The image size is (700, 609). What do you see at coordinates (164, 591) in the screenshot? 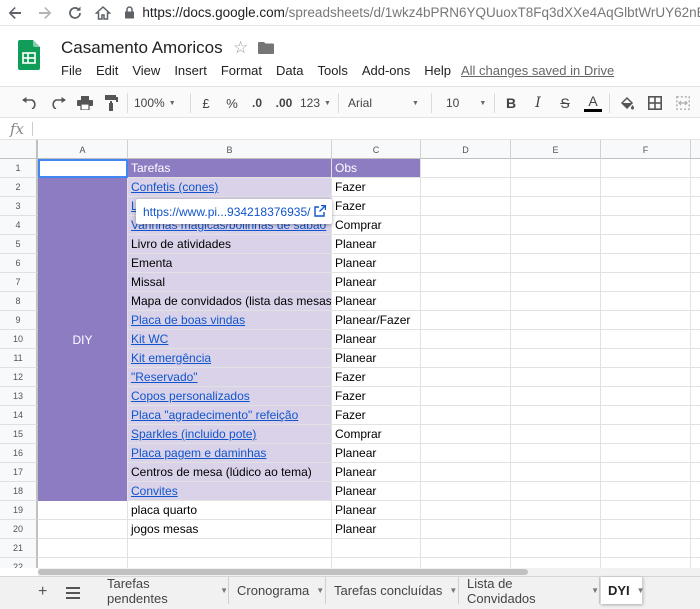
I see `sheet-tab: Tarefas pendentes ▼` at bounding box center [164, 591].